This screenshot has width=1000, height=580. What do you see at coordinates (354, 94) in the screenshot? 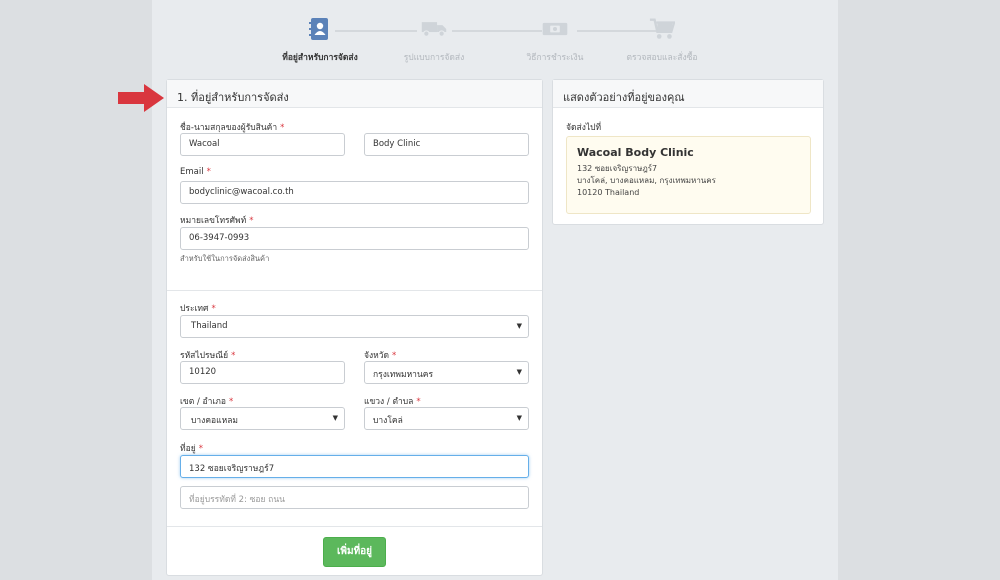
I see `panel-title: 1. ที่อยู่สำหรับการจัดส่ง` at bounding box center [354, 94].